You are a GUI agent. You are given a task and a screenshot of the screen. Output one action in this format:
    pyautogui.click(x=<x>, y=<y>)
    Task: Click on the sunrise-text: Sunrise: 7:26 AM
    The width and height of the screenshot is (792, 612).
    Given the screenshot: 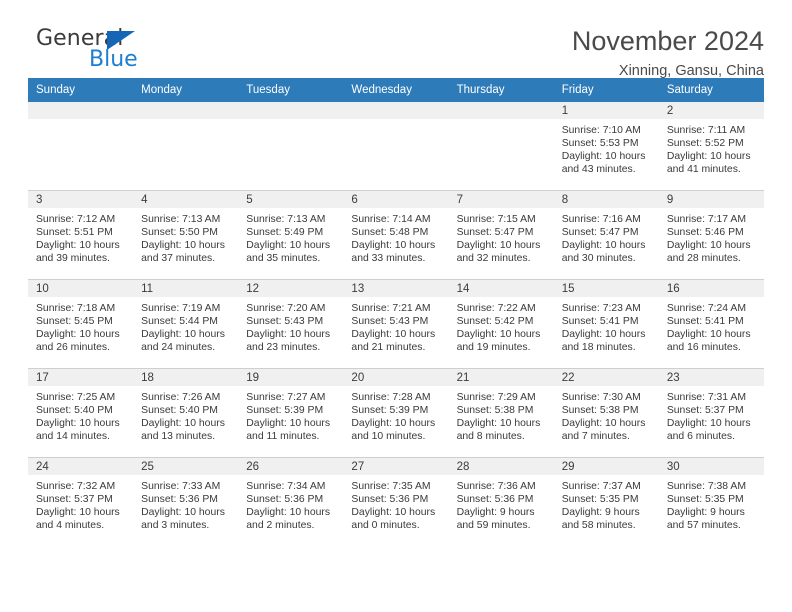 What is the action you would take?
    pyautogui.click(x=181, y=397)
    